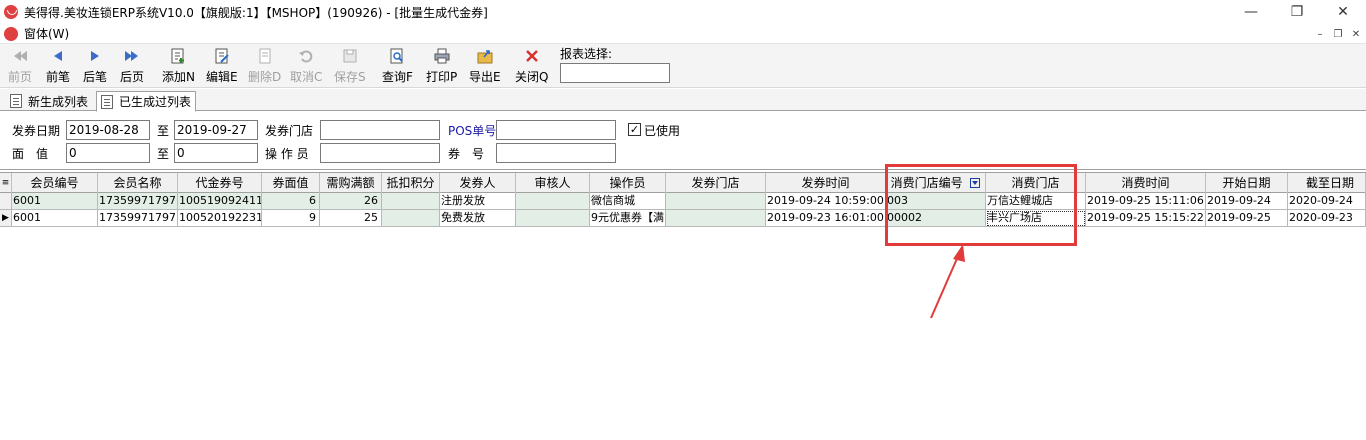  Describe the element at coordinates (1146, 218) in the screenshot. I see `cell-consume-time: 2019-09-25 15:15:22` at that location.